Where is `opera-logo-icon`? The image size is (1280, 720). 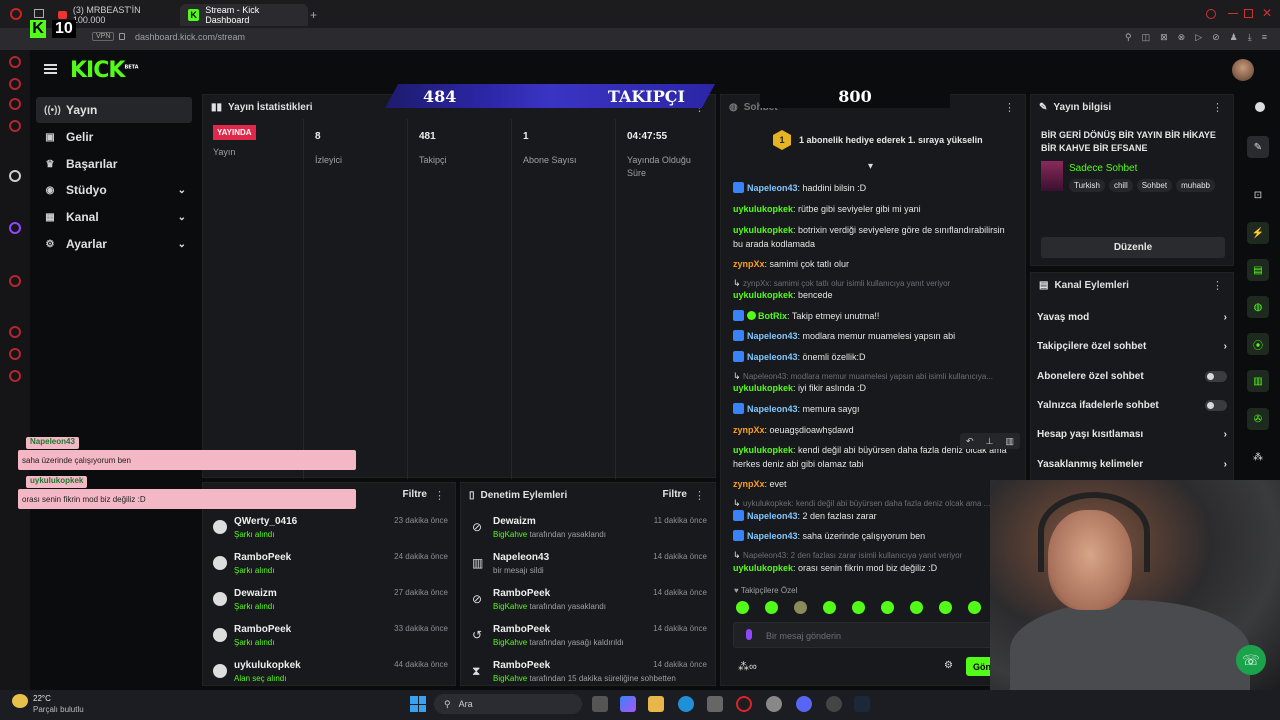 opera-logo-icon is located at coordinates (16, 14).